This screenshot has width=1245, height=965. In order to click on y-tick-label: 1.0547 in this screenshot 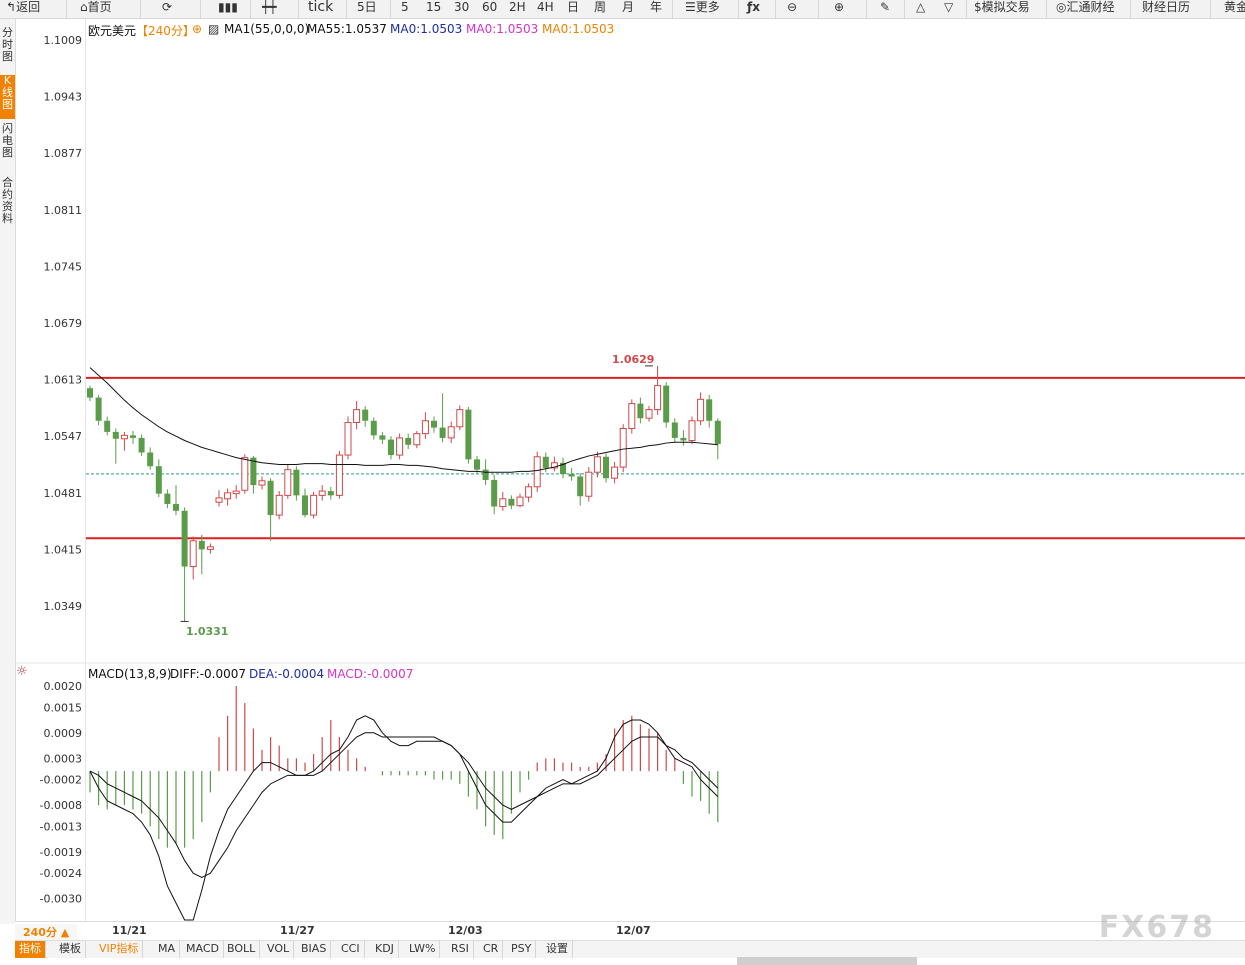, I will do `click(63, 436)`.